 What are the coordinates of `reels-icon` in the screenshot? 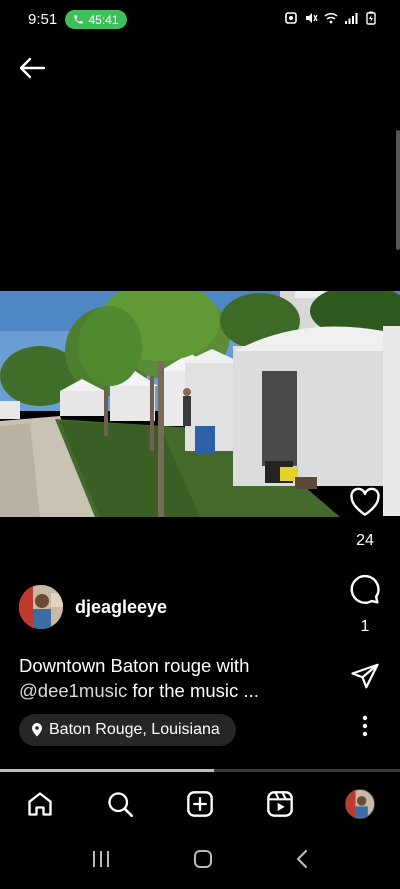 It's located at (280, 804).